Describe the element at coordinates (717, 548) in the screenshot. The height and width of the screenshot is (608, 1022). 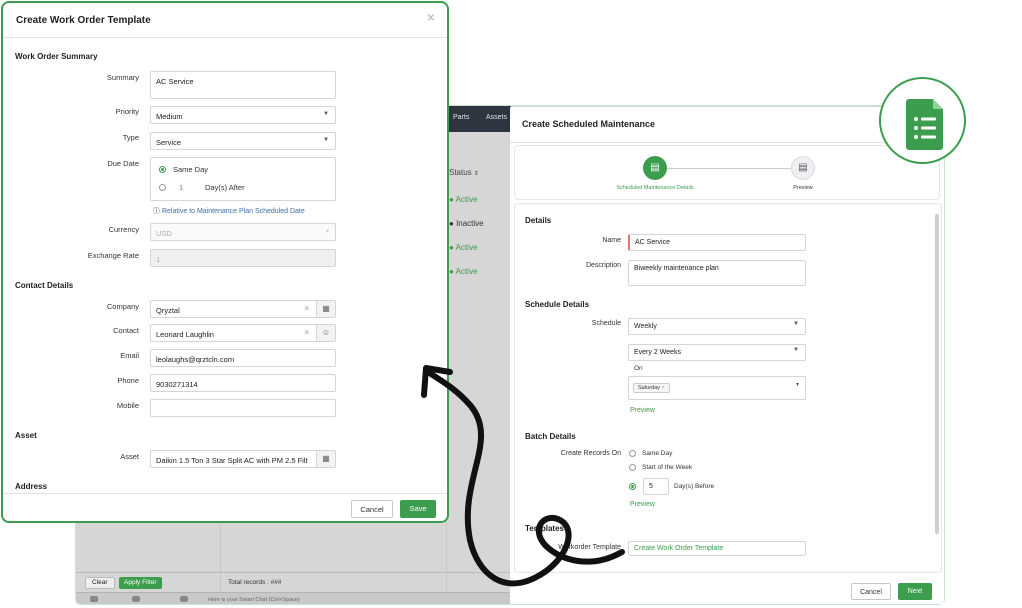
I see `workorder-template-link: Create Work Order Template` at that location.